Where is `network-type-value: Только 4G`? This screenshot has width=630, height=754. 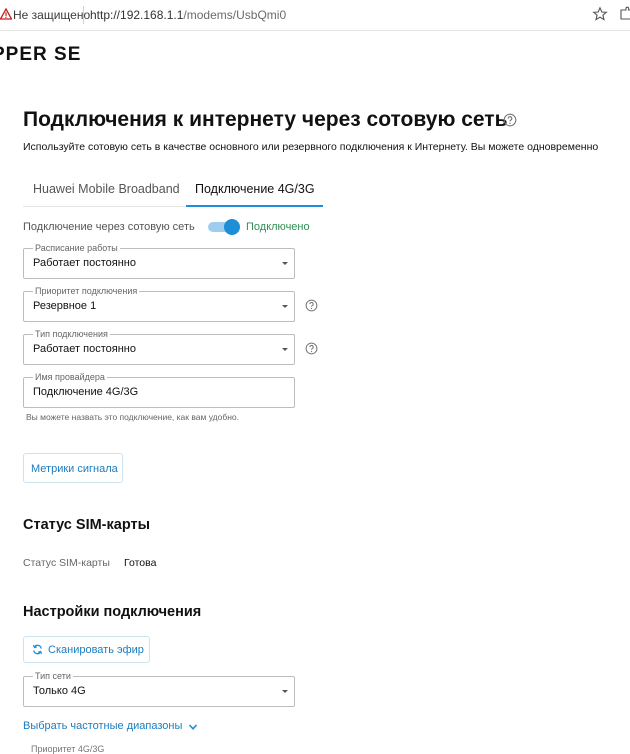
network-type-value: Только 4G is located at coordinates (59, 691).